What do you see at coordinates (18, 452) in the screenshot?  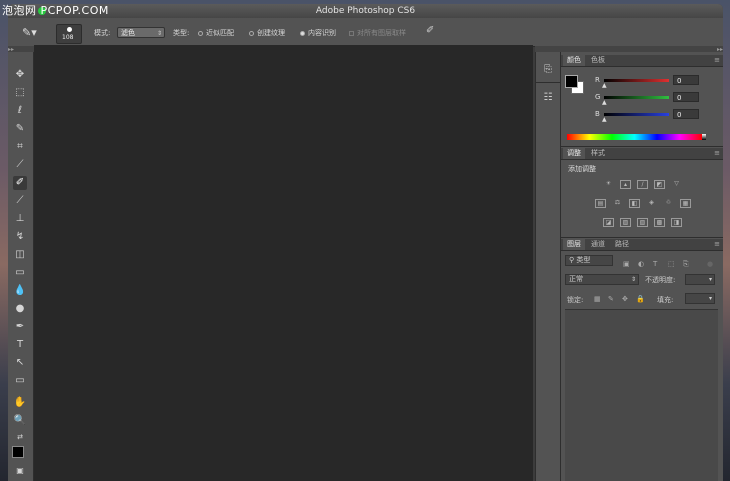 I see `foreground-color-swatch` at bounding box center [18, 452].